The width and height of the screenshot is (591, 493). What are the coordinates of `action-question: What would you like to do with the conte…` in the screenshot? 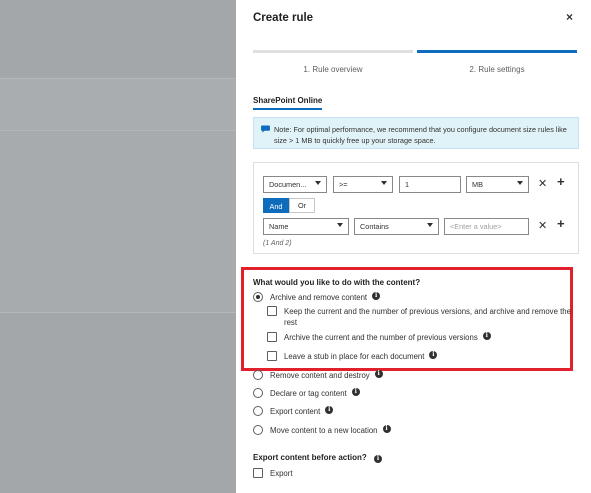 It's located at (337, 282).